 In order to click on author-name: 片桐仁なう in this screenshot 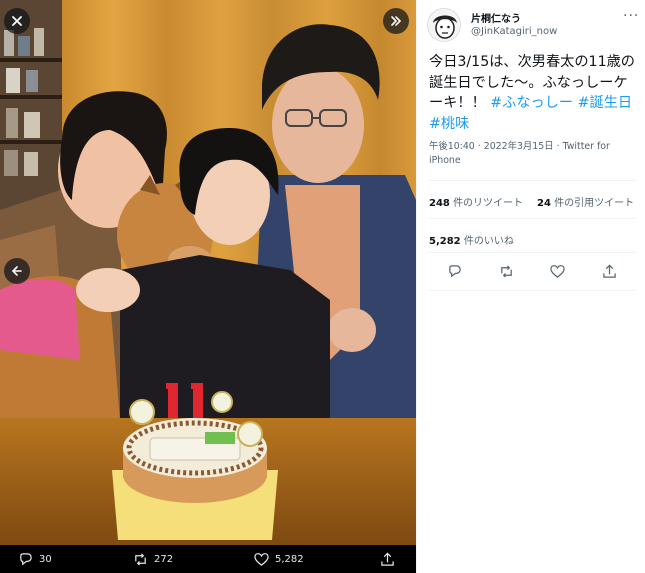, I will do `click(496, 17)`.